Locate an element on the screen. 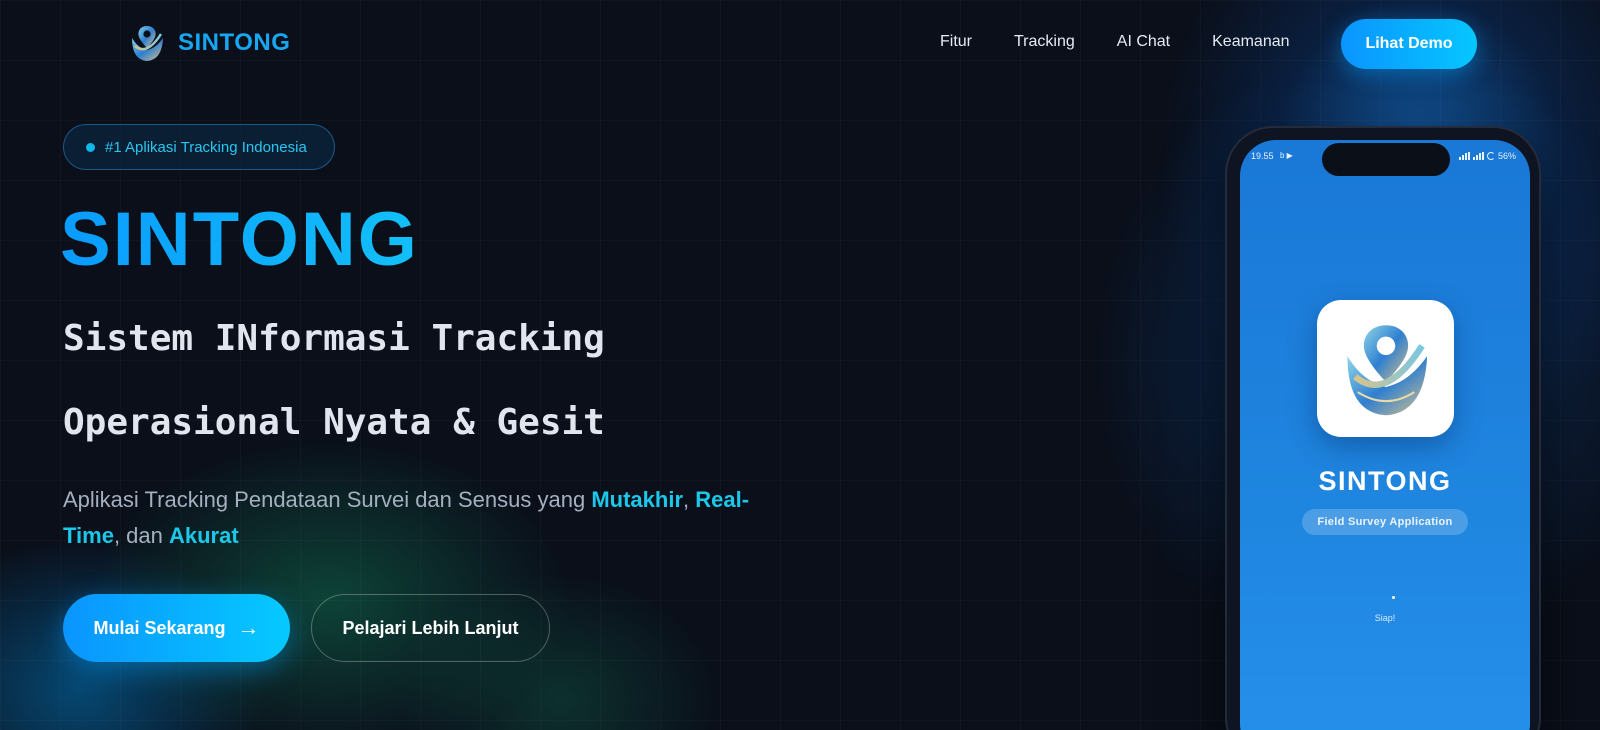 This screenshot has height=730, width=1600. hero-badge: #1 Aplikasi Tracking Indonesia is located at coordinates (199, 147).